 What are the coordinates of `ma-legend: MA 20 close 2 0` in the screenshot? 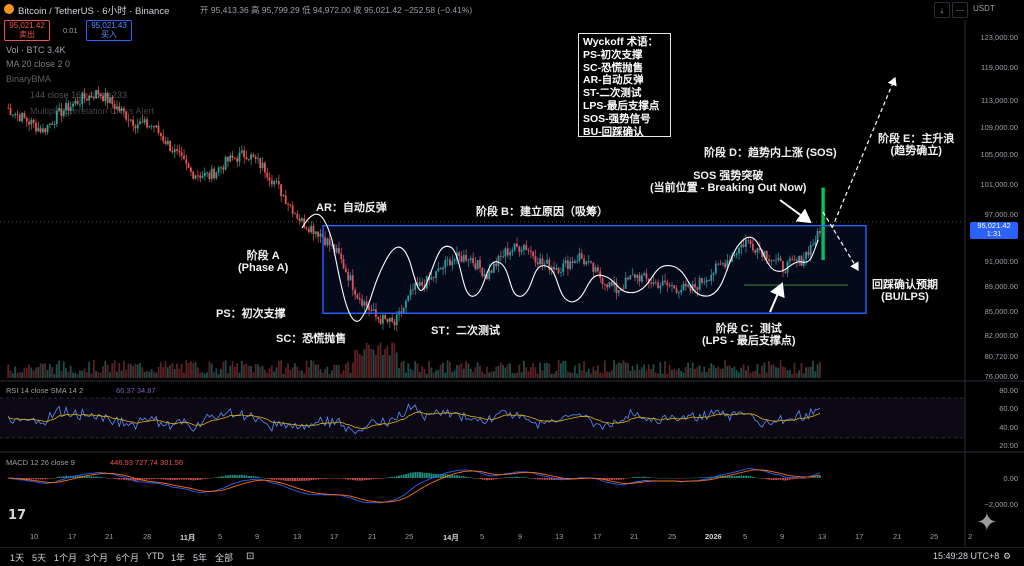 It's located at (38, 64).